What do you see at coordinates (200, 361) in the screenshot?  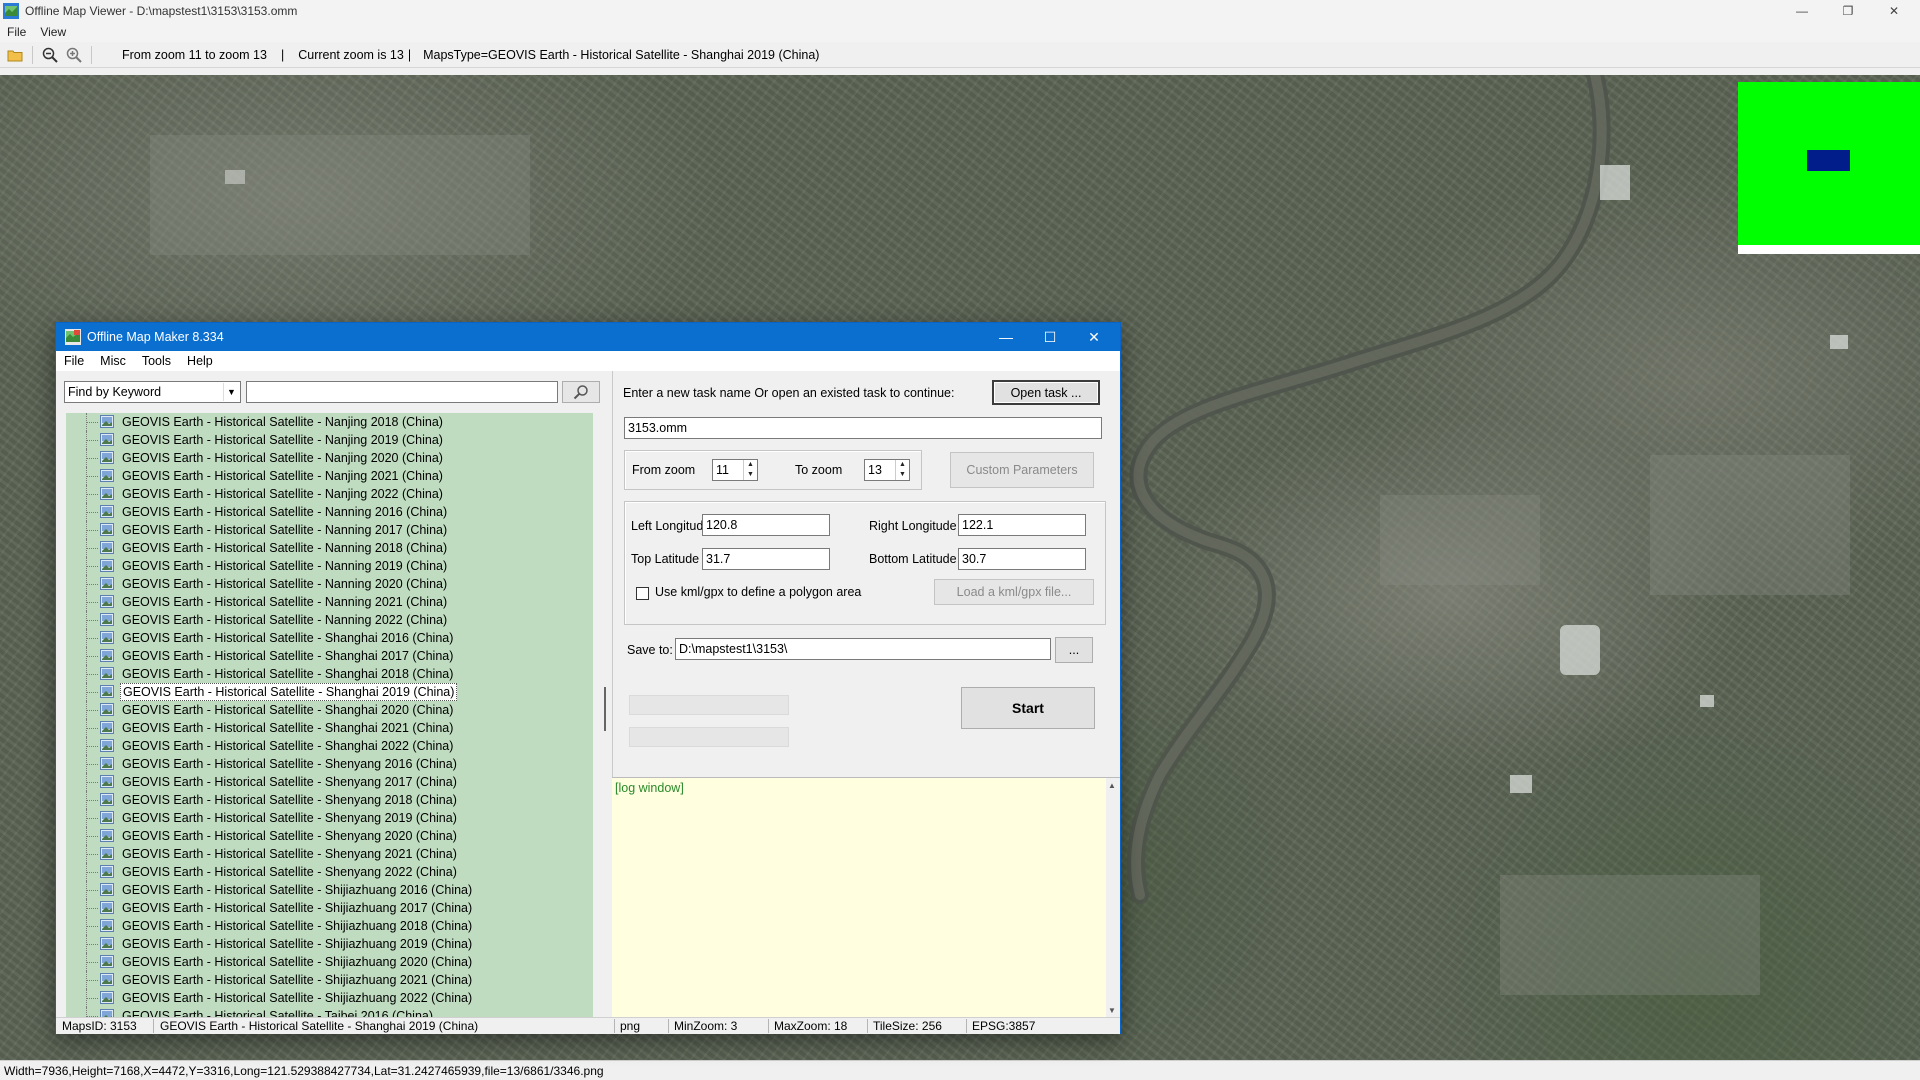 I see `maker-menu-help: Help` at bounding box center [200, 361].